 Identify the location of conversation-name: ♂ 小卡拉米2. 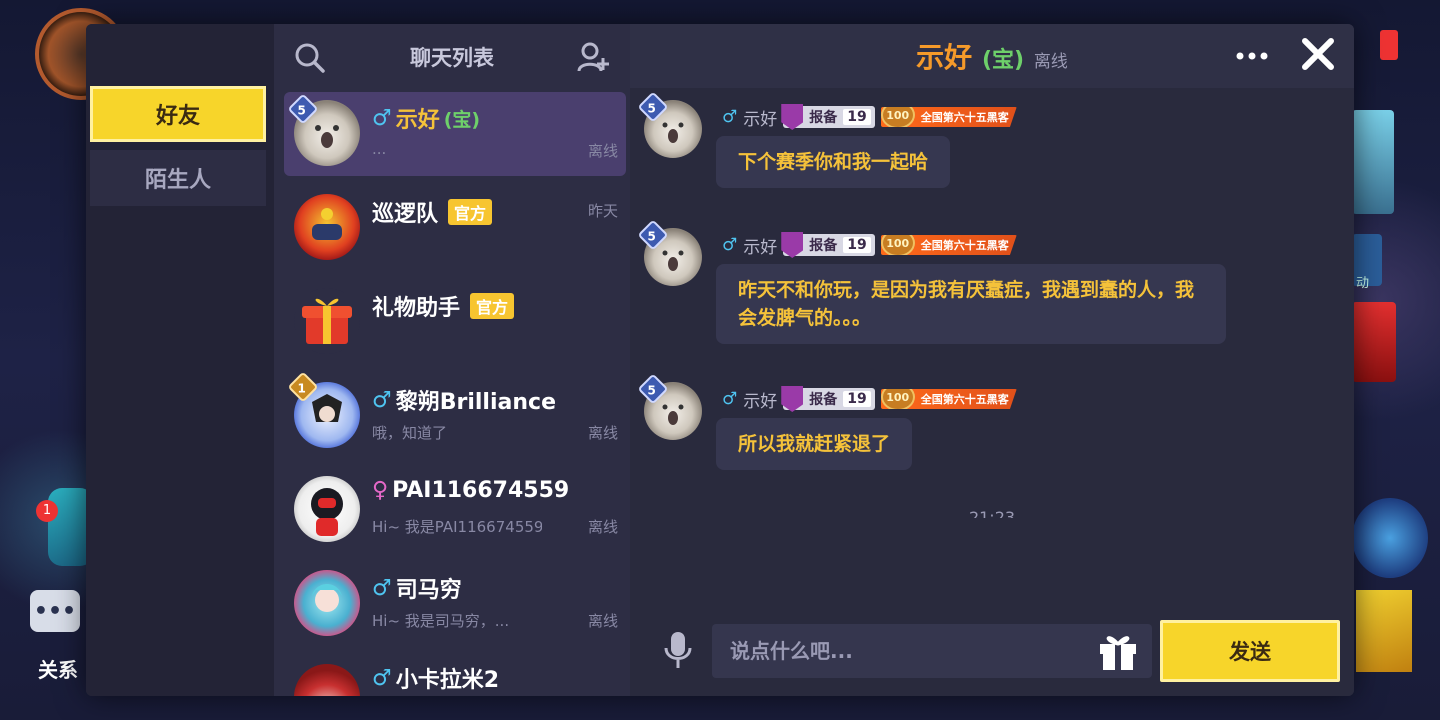
(436, 679).